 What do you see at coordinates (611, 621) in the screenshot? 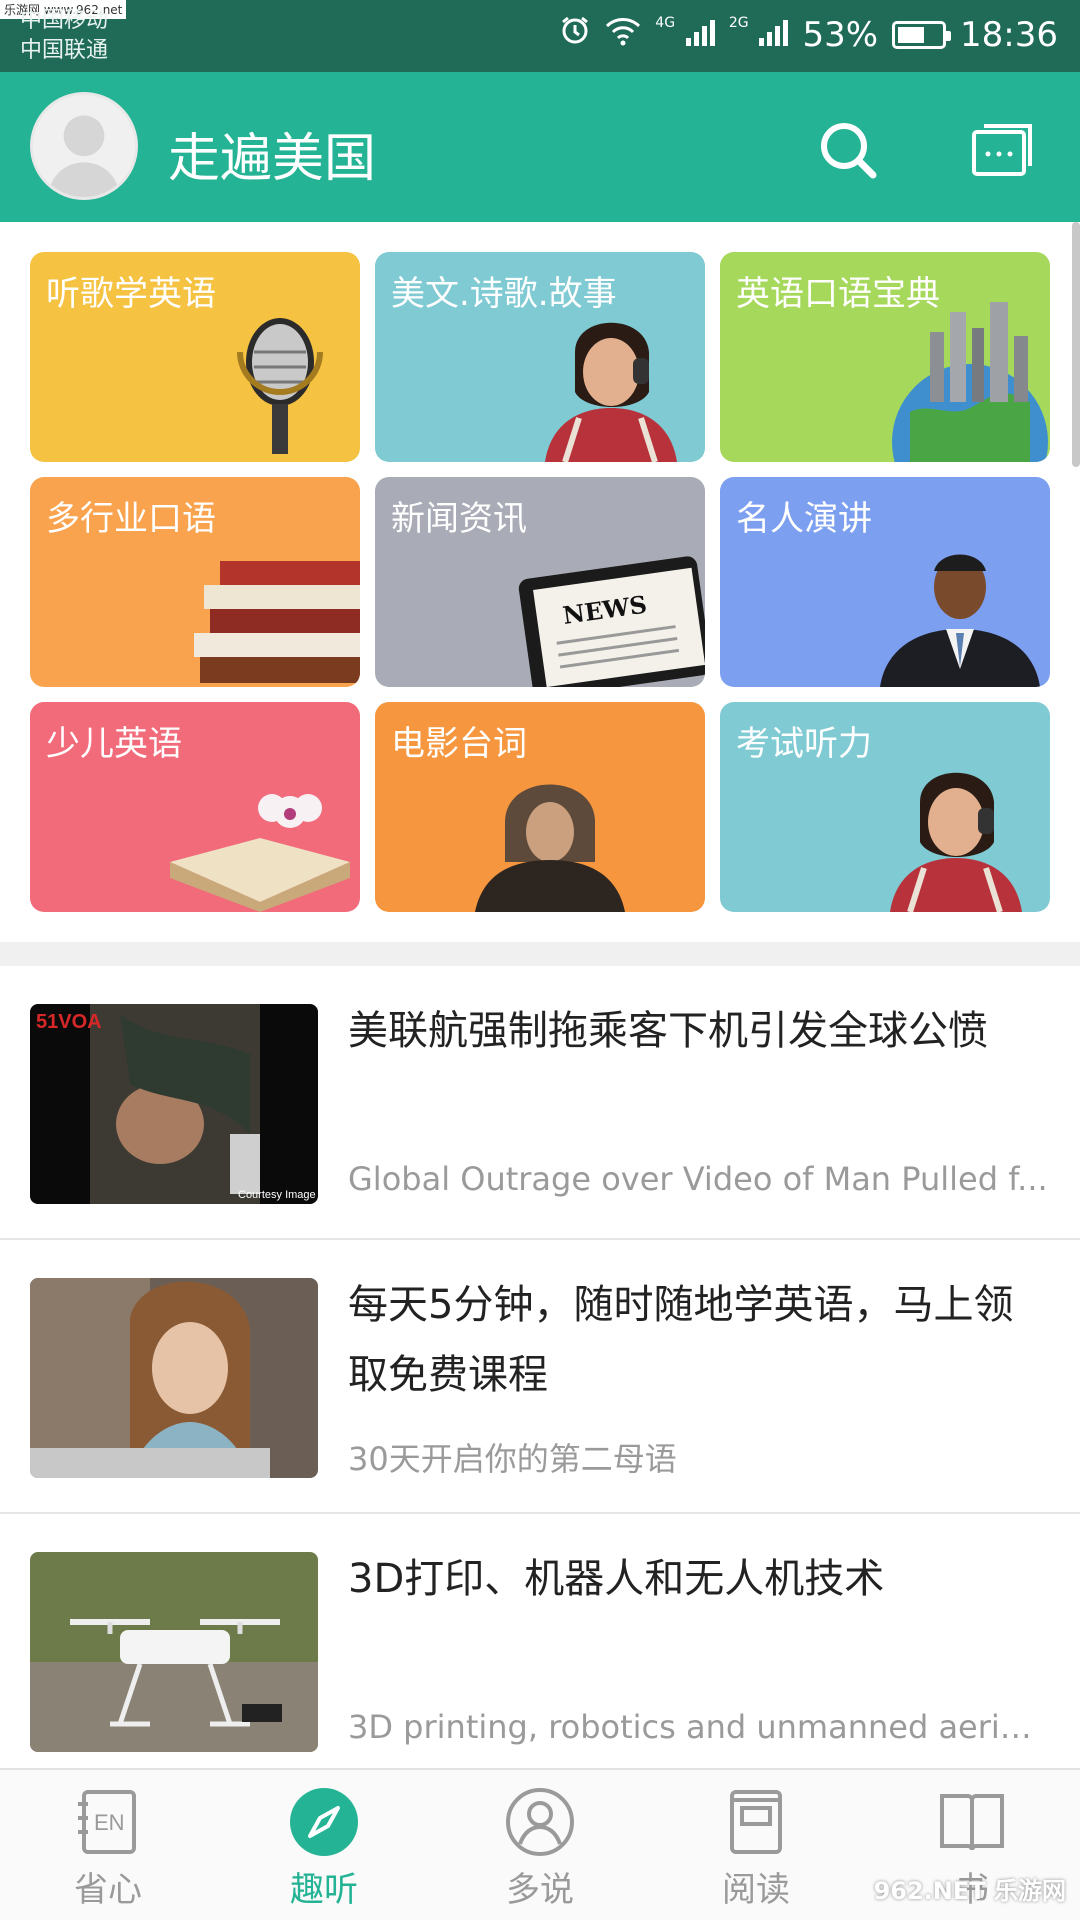
I see `news-tablet-icon: NEWS` at bounding box center [611, 621].